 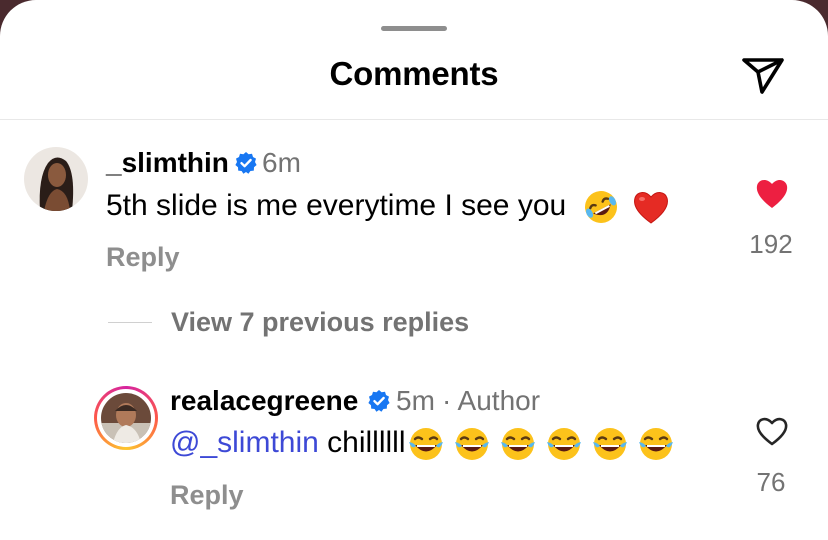 What do you see at coordinates (491, 400) in the screenshot?
I see `author-label: · Author` at bounding box center [491, 400].